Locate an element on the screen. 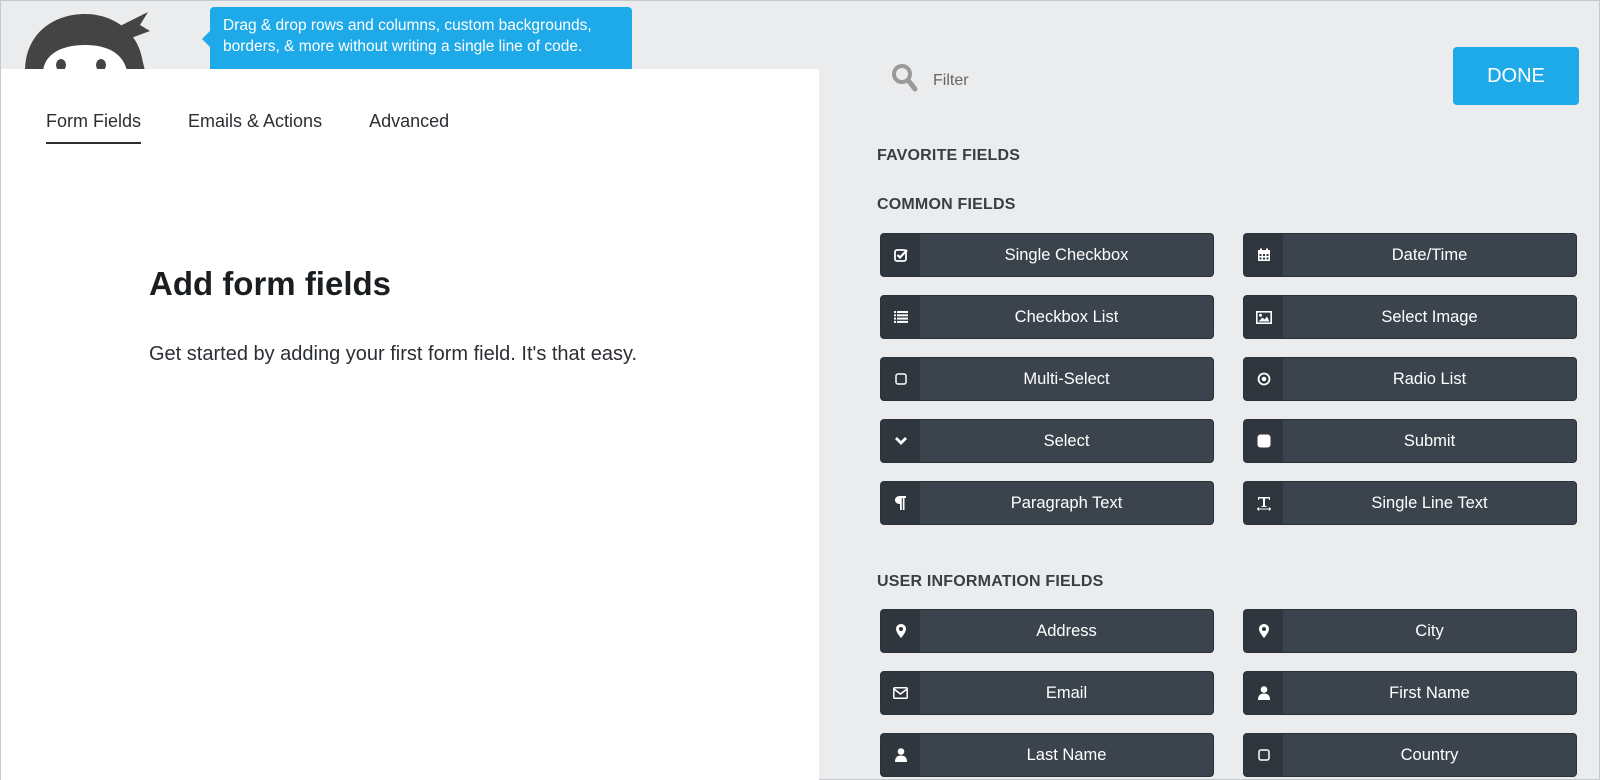  field-button-submit: Submit is located at coordinates (1410, 441).